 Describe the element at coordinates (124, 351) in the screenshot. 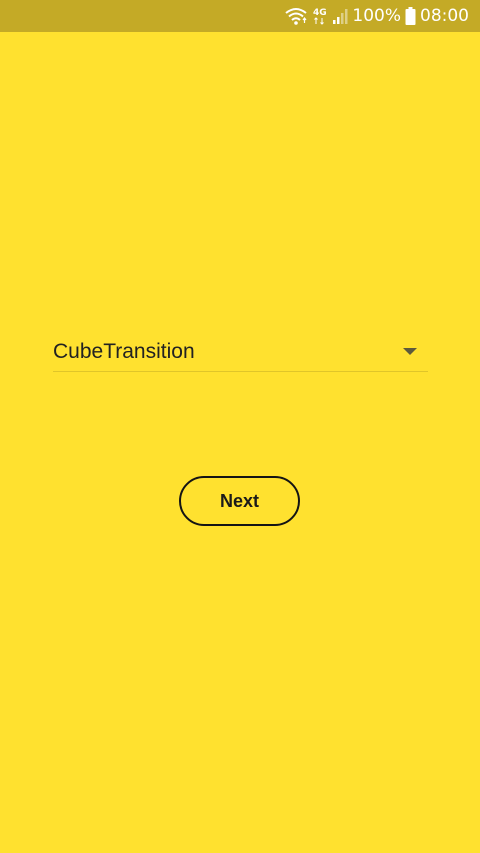

I see `spinner-selected-value: CubeTransition` at that location.